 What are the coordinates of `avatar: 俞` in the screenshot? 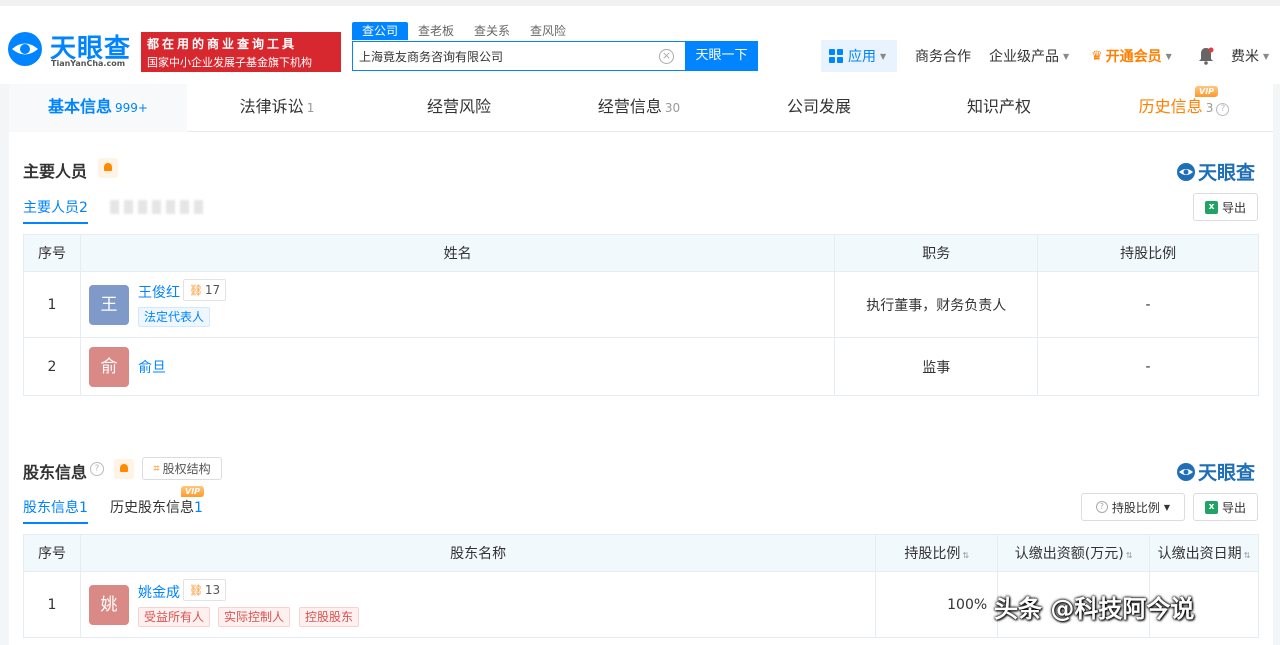 It's located at (108, 367).